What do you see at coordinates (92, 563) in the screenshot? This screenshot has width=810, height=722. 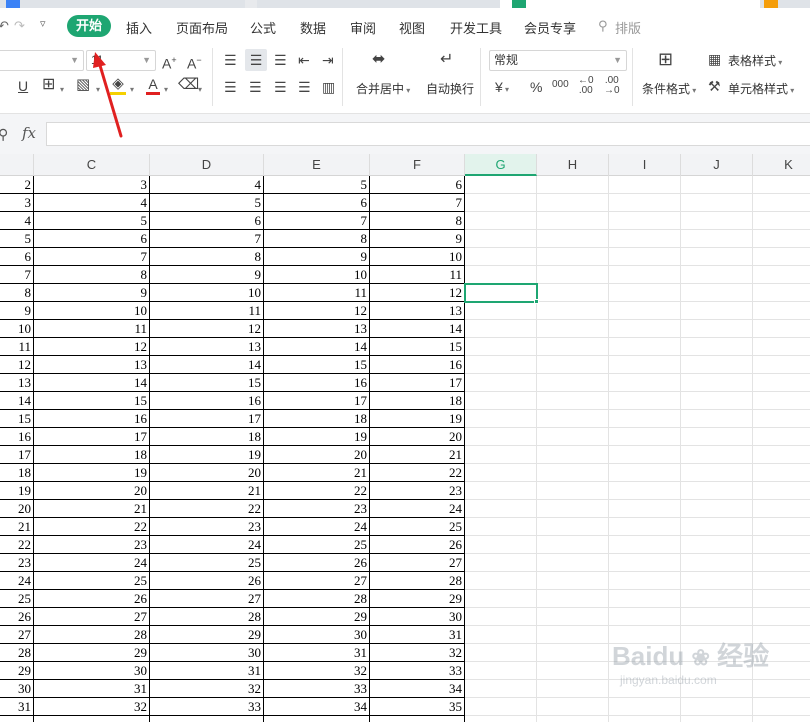 I see `table-cell: 24` at bounding box center [92, 563].